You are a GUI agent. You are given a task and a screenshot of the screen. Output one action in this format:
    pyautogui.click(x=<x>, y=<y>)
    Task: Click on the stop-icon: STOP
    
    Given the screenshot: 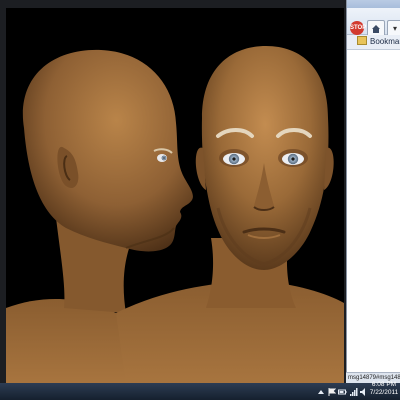 What is the action you would take?
    pyautogui.click(x=358, y=28)
    